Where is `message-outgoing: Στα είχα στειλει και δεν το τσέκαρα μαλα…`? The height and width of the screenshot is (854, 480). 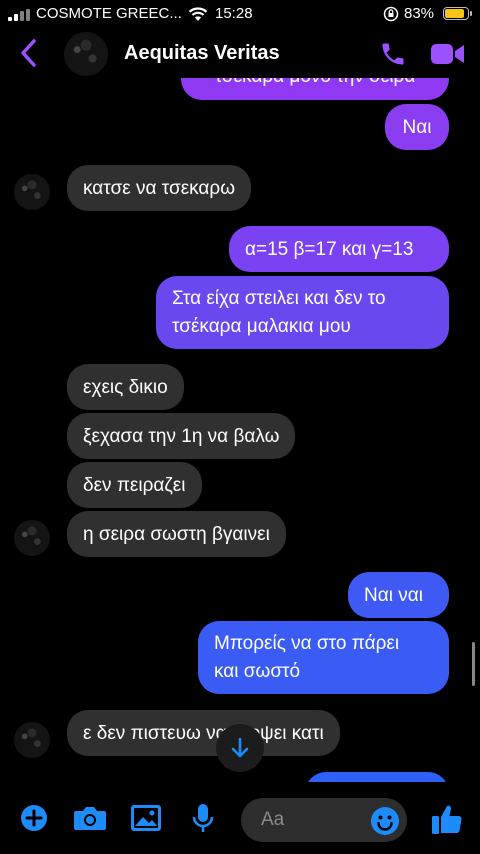
message-outgoing: Στα είχα στειλει και δεν το τσέκαρα μαλα… is located at coordinates (302, 312).